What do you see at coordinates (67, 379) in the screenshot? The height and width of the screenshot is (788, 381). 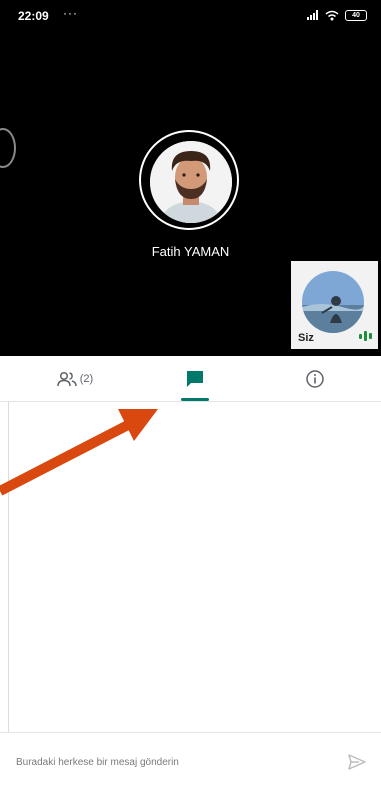 I see `people-icon` at bounding box center [67, 379].